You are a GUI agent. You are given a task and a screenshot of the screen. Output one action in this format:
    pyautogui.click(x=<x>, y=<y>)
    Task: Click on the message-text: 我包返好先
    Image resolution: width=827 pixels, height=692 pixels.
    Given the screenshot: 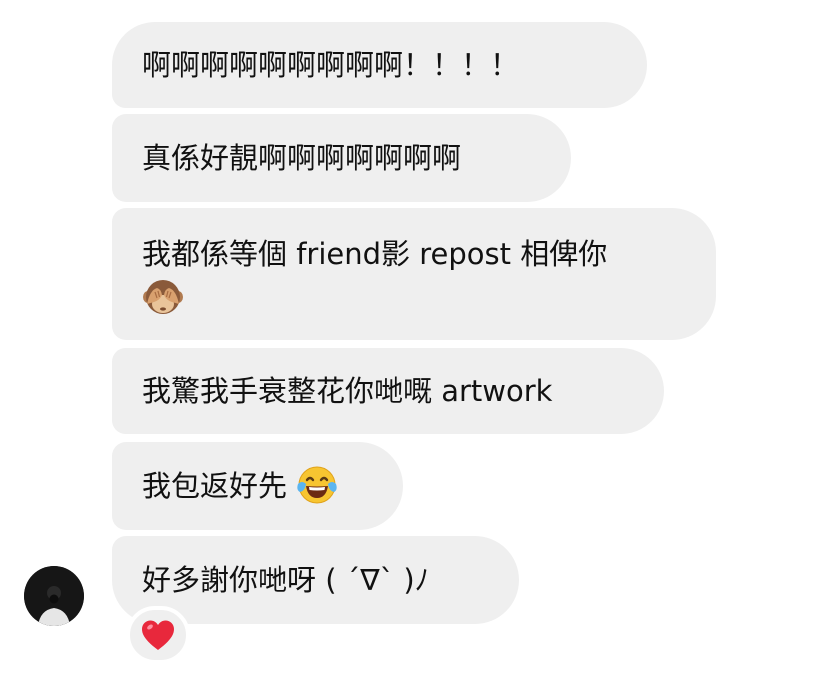 What is the action you would take?
    pyautogui.click(x=215, y=486)
    